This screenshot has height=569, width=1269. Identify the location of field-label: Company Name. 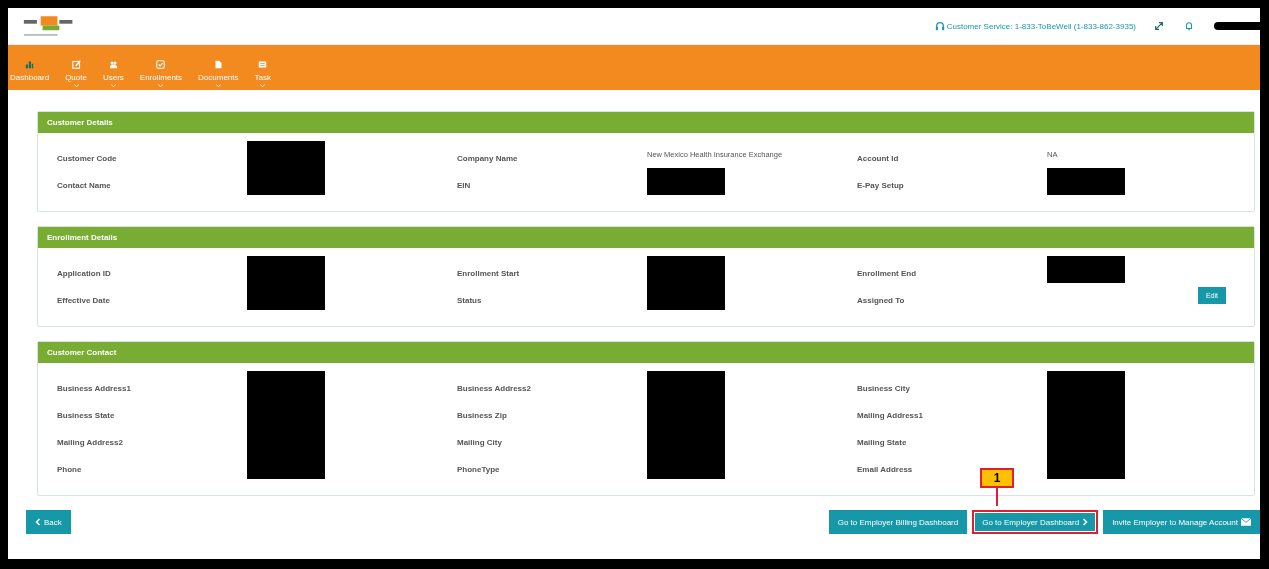
(487, 158).